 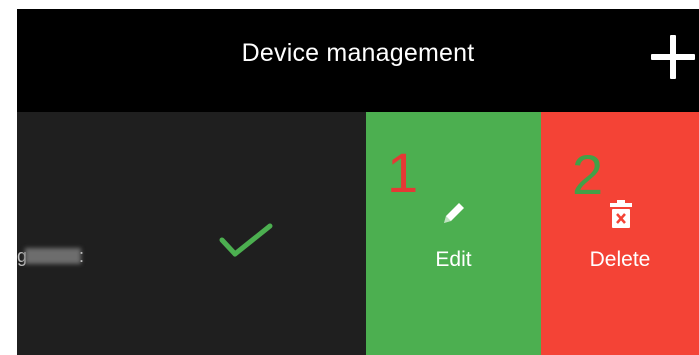 What do you see at coordinates (588, 174) in the screenshot?
I see `annotation-marker-2: 2` at bounding box center [588, 174].